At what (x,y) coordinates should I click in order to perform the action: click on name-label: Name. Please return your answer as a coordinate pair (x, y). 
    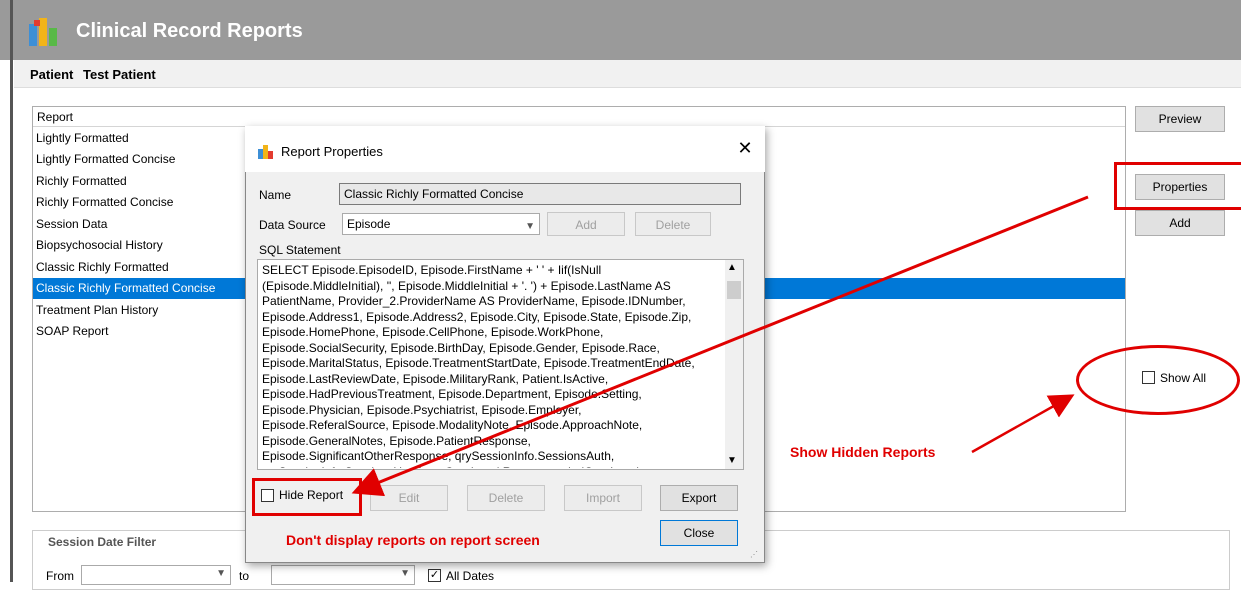
    Looking at the image, I should click on (275, 195).